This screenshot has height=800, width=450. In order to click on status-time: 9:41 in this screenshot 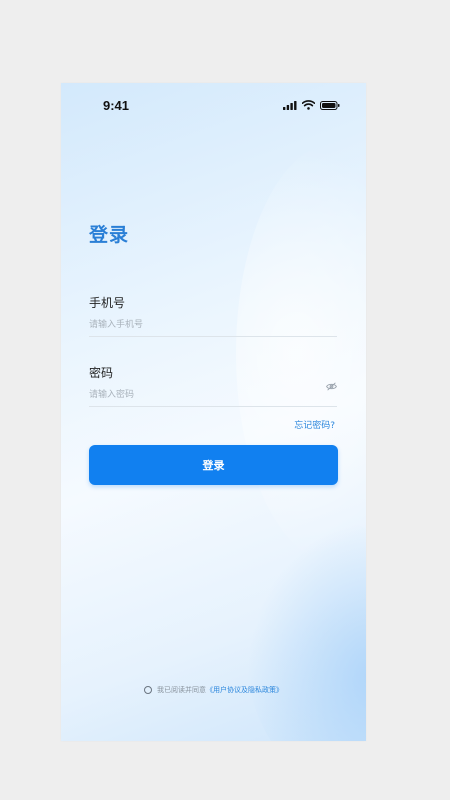, I will do `click(116, 105)`.